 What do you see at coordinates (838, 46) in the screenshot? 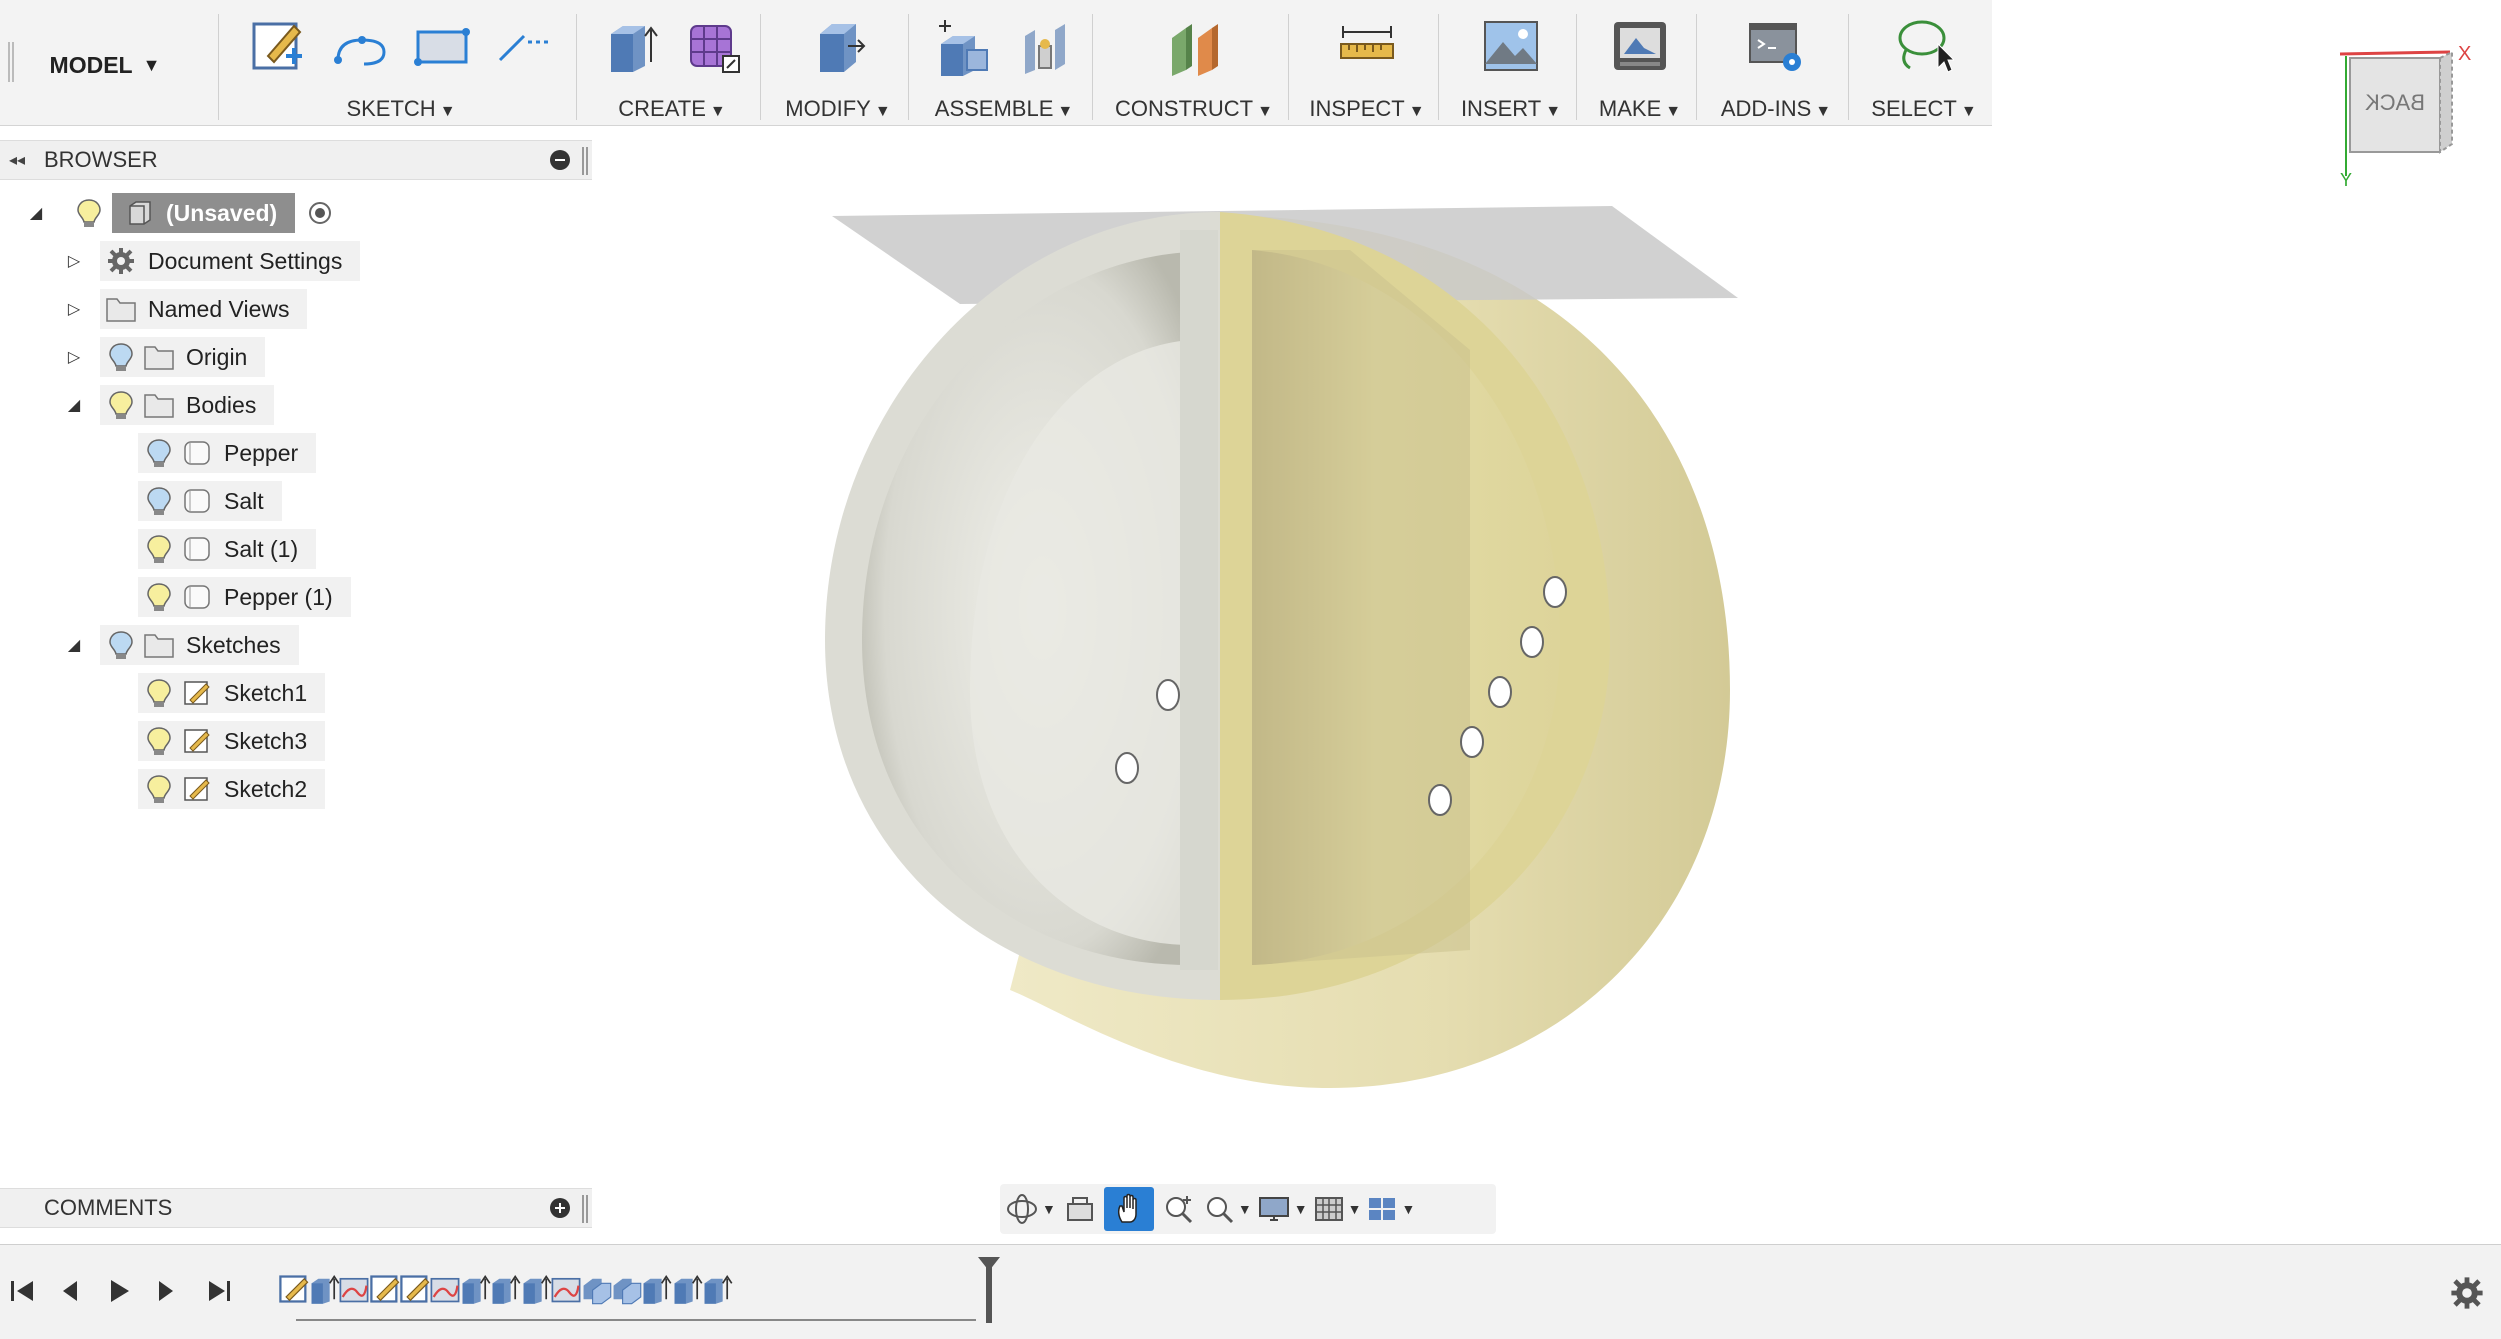
I see `press-pull-icon` at bounding box center [838, 46].